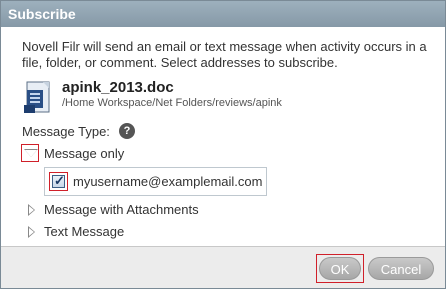  What do you see at coordinates (84, 231) in the screenshot?
I see `text-message-label: Text Message` at bounding box center [84, 231].